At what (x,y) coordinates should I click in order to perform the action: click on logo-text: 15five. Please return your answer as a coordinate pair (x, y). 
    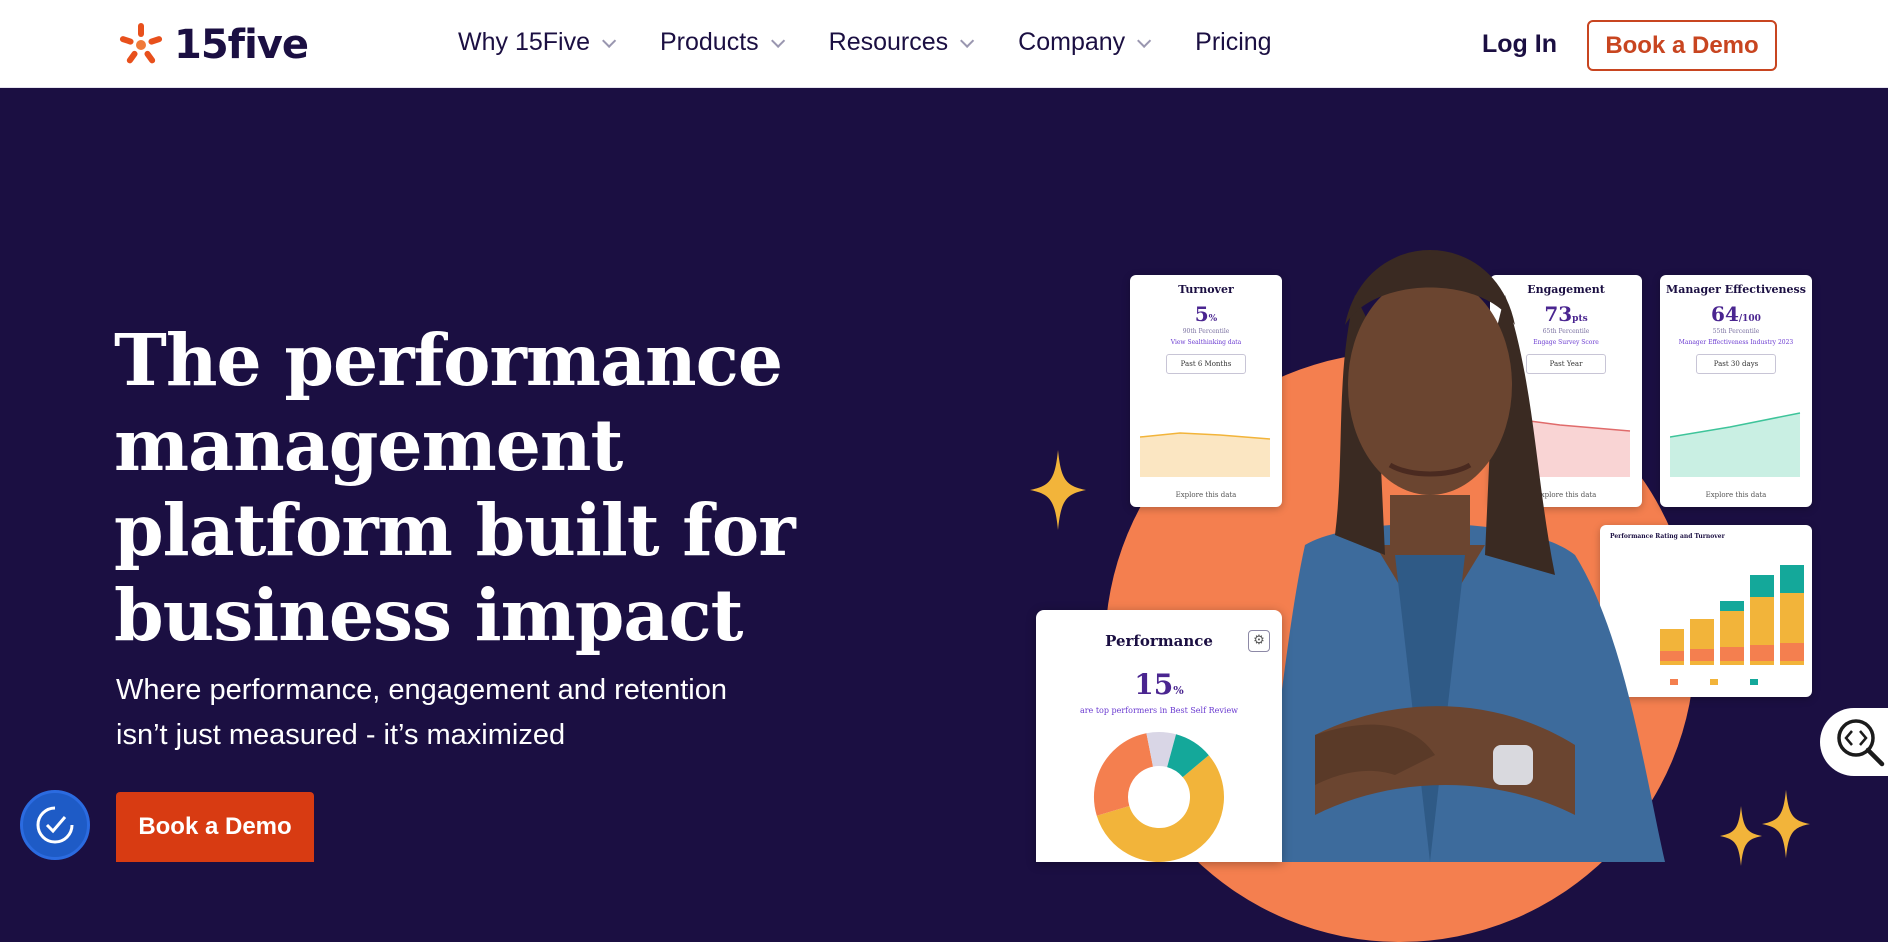
    Looking at the image, I should click on (241, 45).